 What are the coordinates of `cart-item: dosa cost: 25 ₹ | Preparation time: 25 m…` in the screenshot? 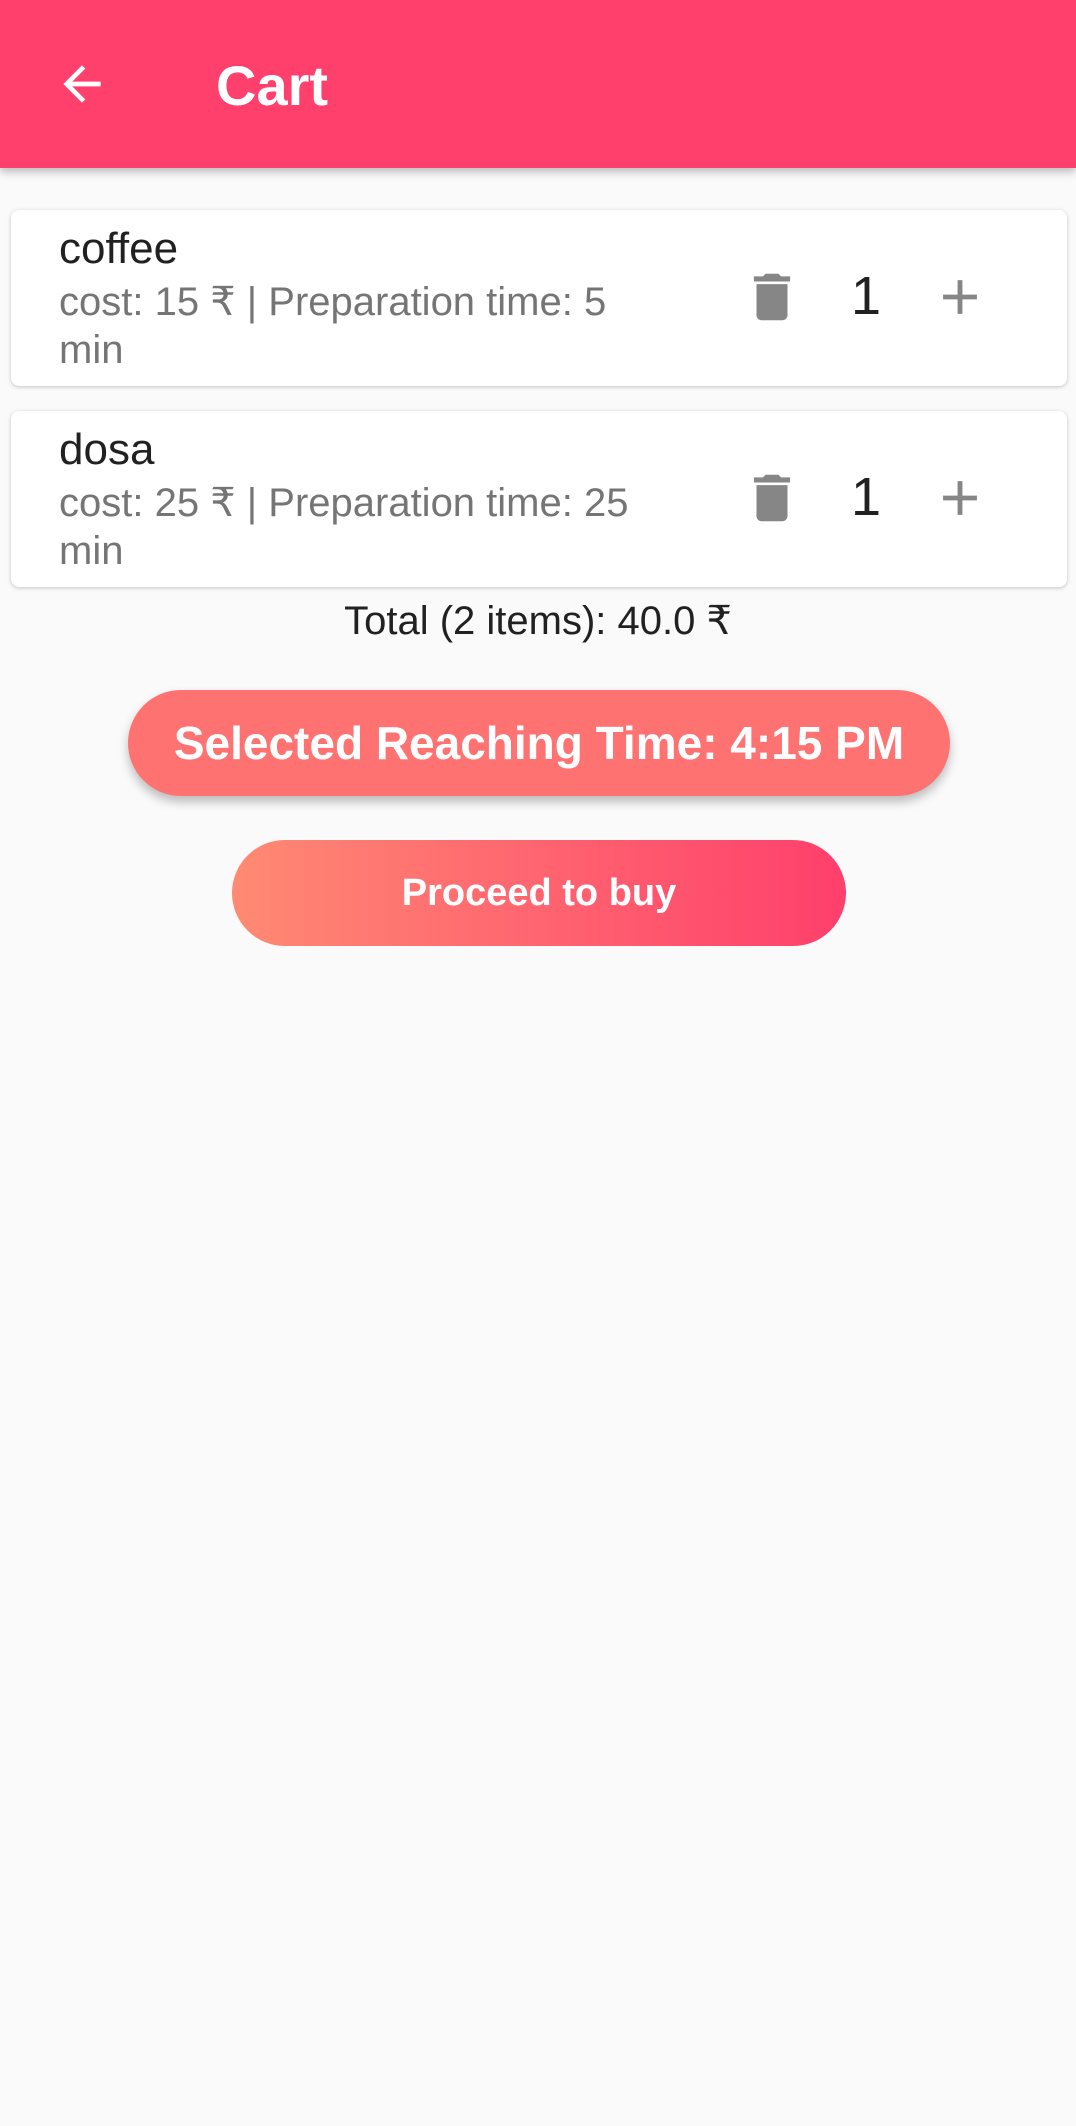 It's located at (539, 499).